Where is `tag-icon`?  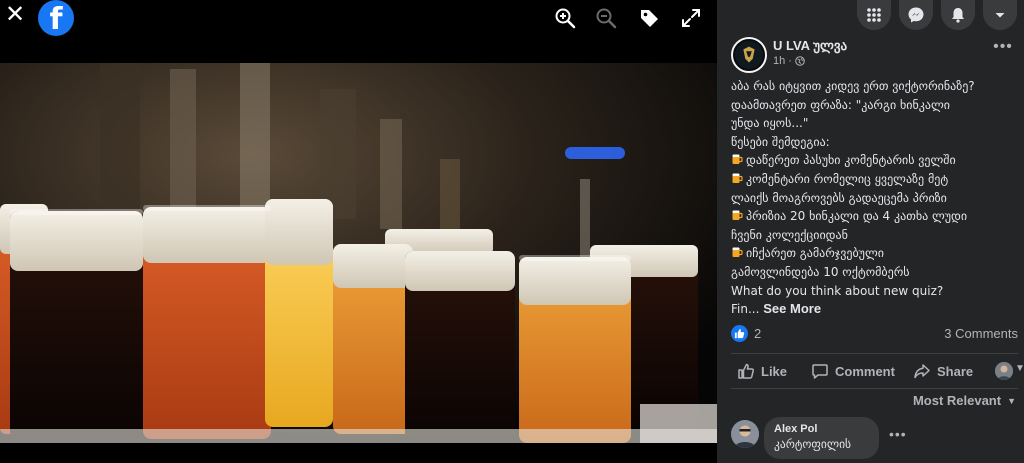 tag-icon is located at coordinates (649, 18).